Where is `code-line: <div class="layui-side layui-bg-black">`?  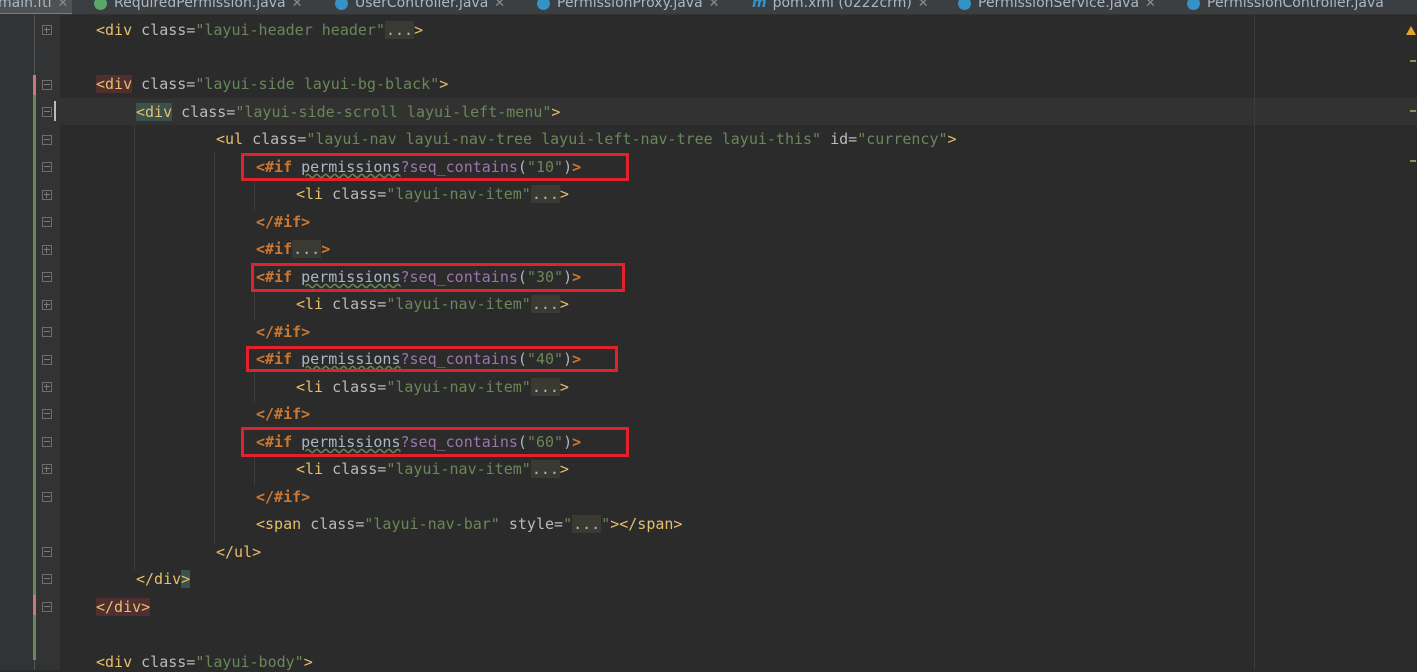
code-line: <div class="layui-side layui-bg-black"> is located at coordinates (272, 84).